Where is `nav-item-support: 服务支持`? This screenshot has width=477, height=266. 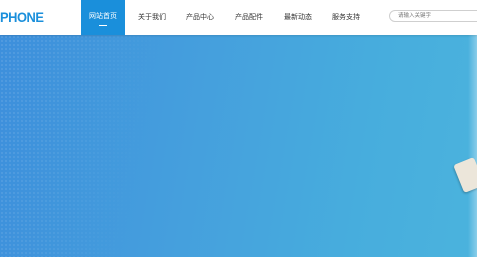 nav-item-support: 服务支持 is located at coordinates (346, 17).